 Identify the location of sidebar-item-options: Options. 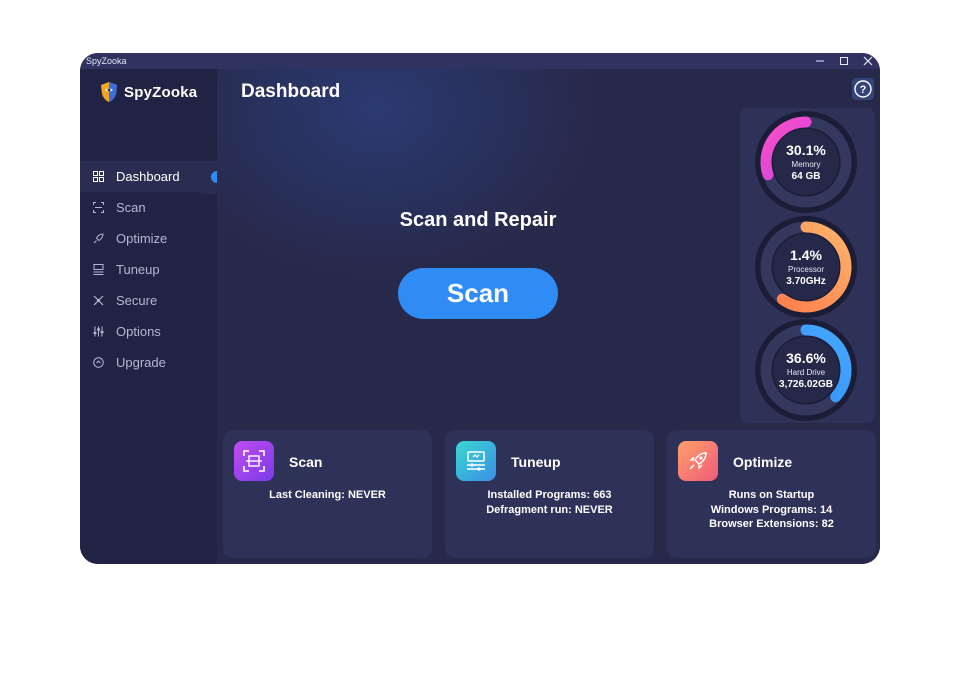
(148, 331).